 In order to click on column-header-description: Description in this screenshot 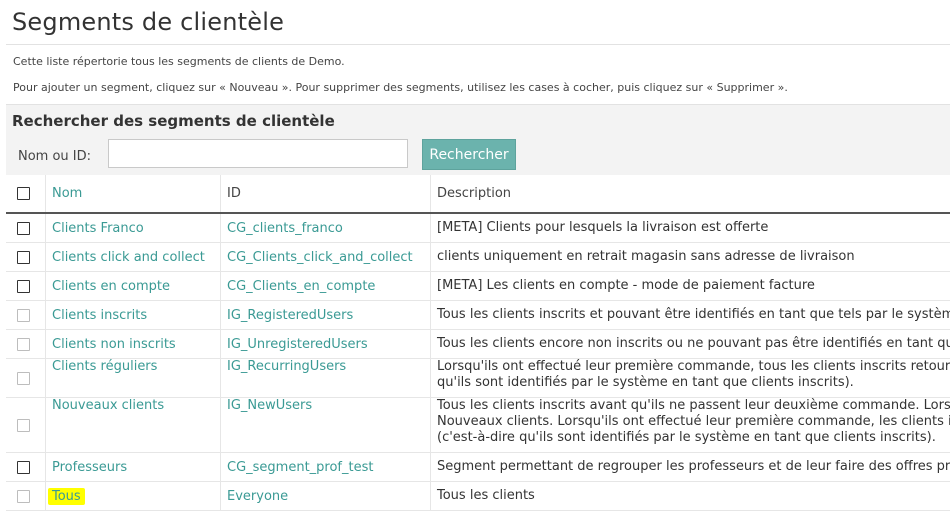, I will do `click(690, 194)`.